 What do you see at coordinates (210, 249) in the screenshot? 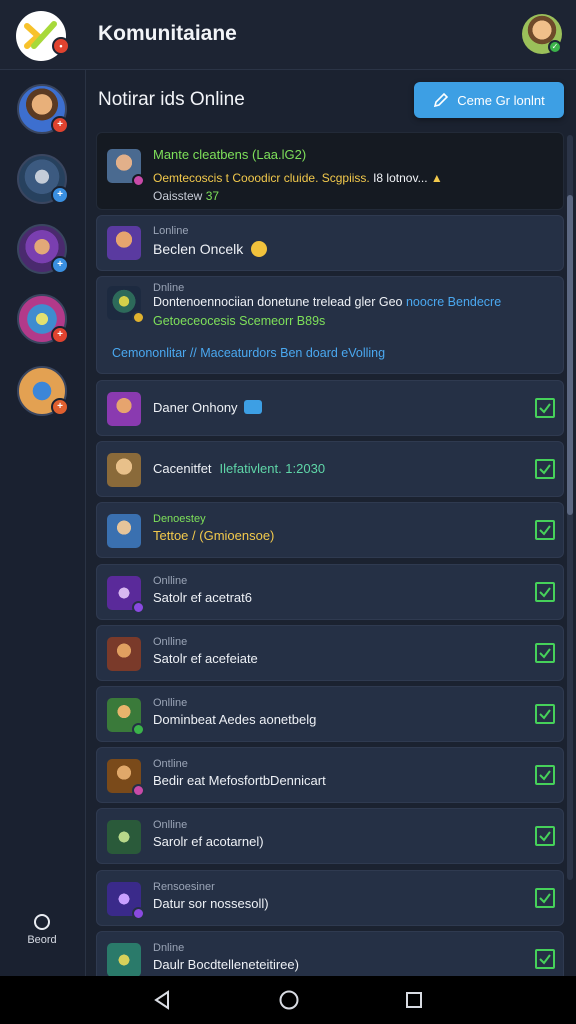
I see `item-name: Beclen Oncelk` at bounding box center [210, 249].